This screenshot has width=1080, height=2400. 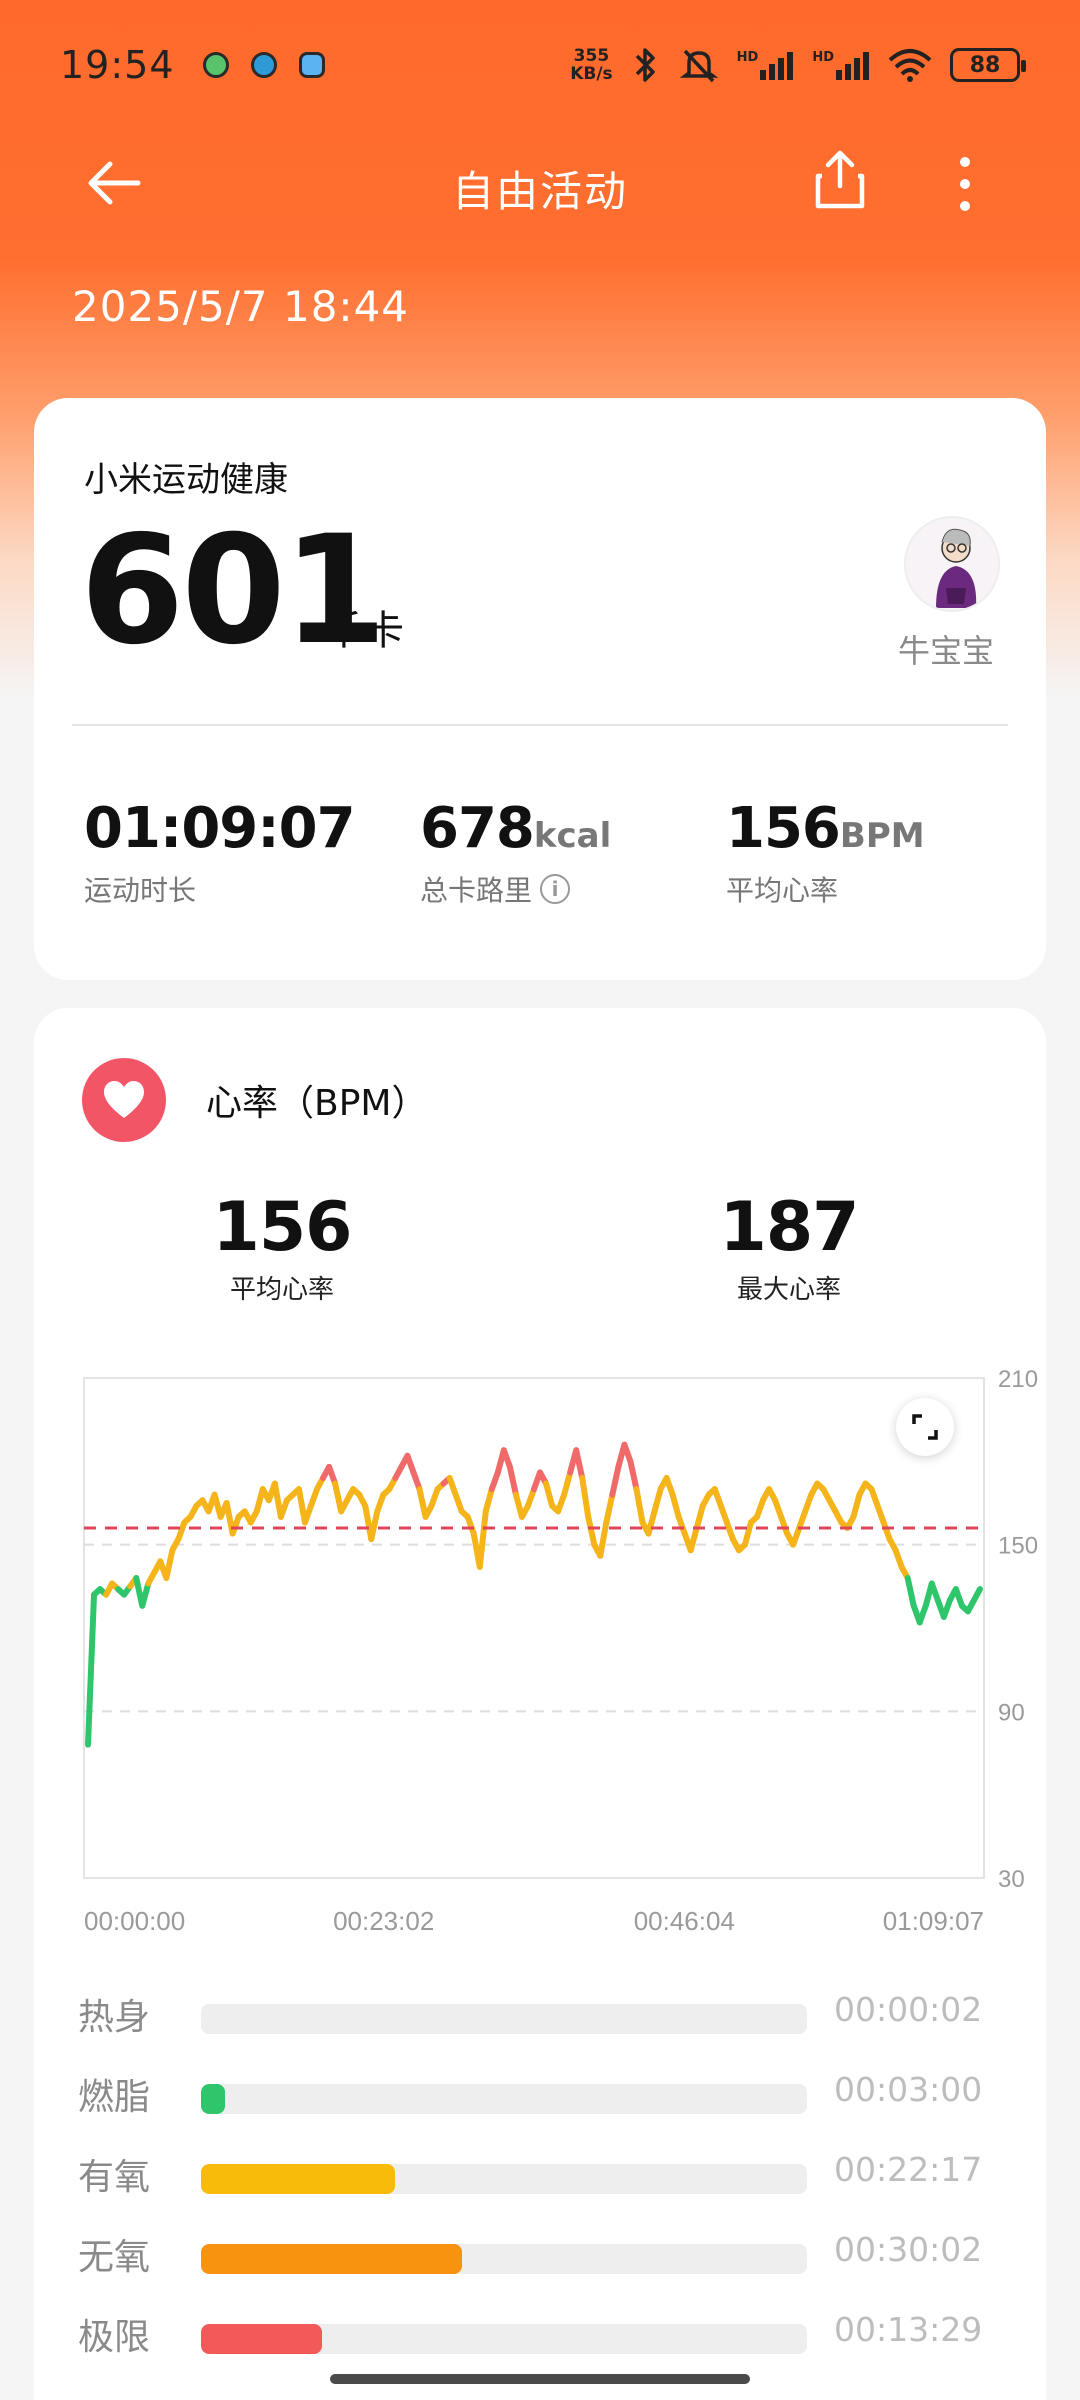 What do you see at coordinates (220, 851) in the screenshot?
I see `stat-duration: 01:09:07 运动时长` at bounding box center [220, 851].